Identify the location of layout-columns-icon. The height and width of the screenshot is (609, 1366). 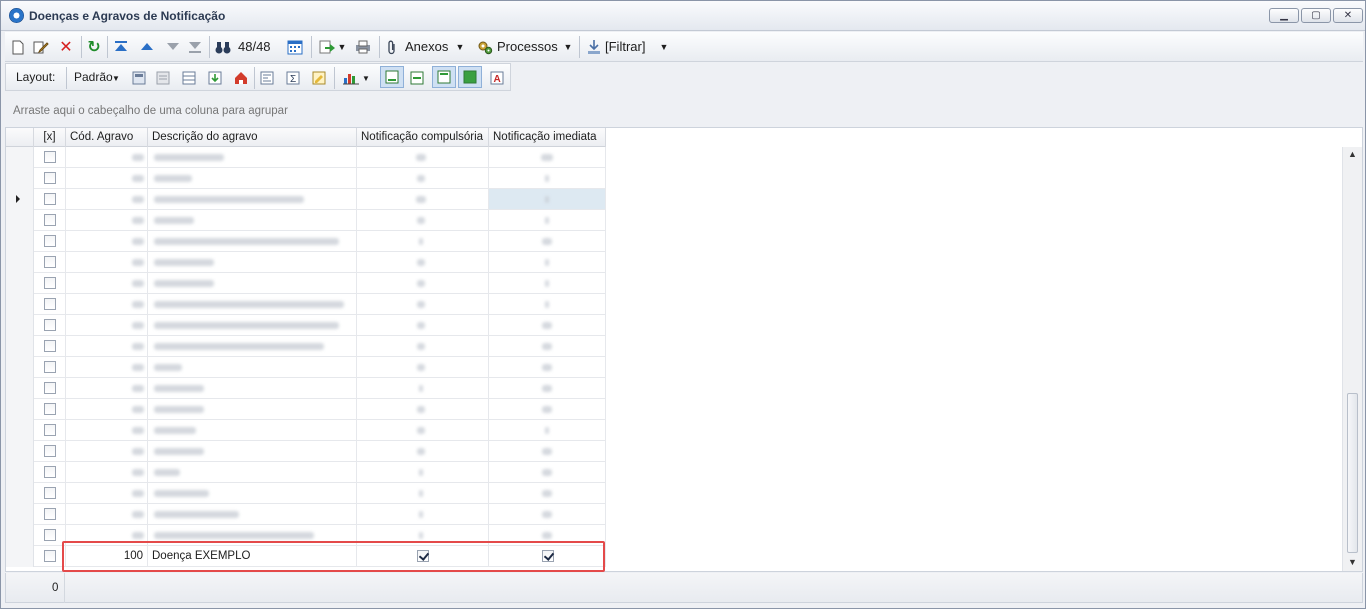
(189, 78).